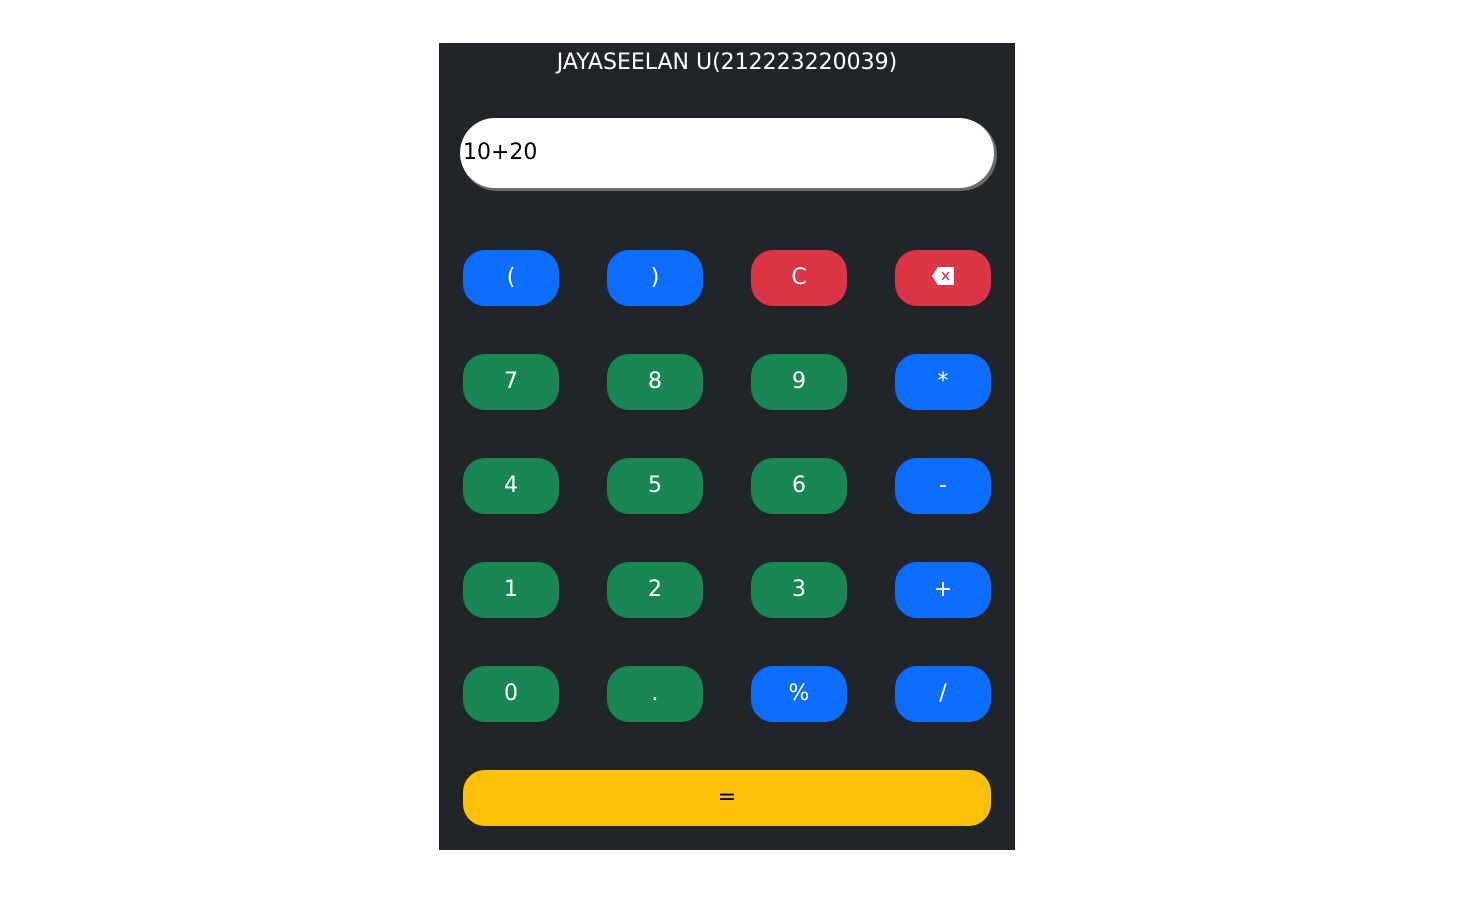  I want to click on decimal-point-button: ., so click(655, 694).